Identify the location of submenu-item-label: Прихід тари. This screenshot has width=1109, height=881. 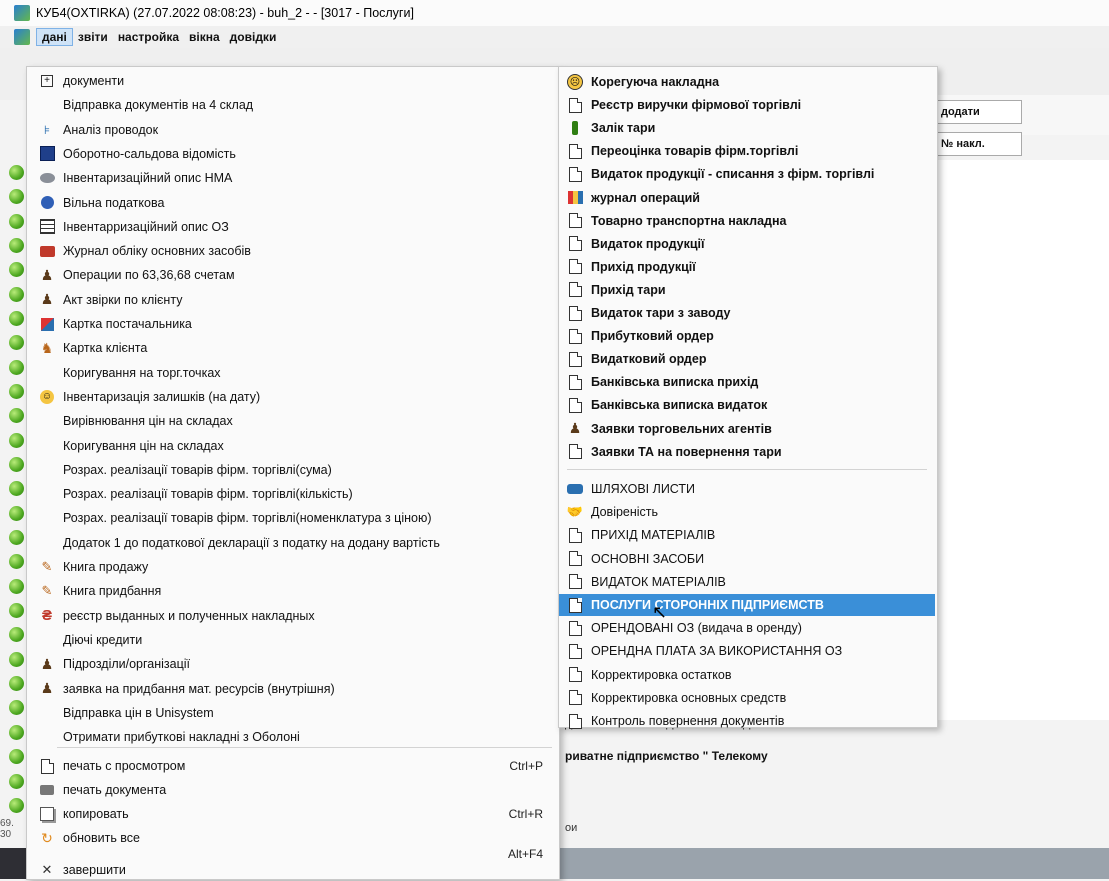
(628, 289).